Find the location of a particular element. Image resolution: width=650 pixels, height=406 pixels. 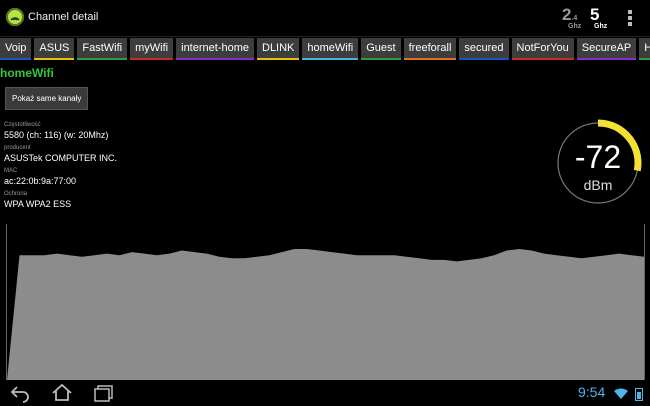

frequency-label: Częstotliwość is located at coordinates (22, 125).